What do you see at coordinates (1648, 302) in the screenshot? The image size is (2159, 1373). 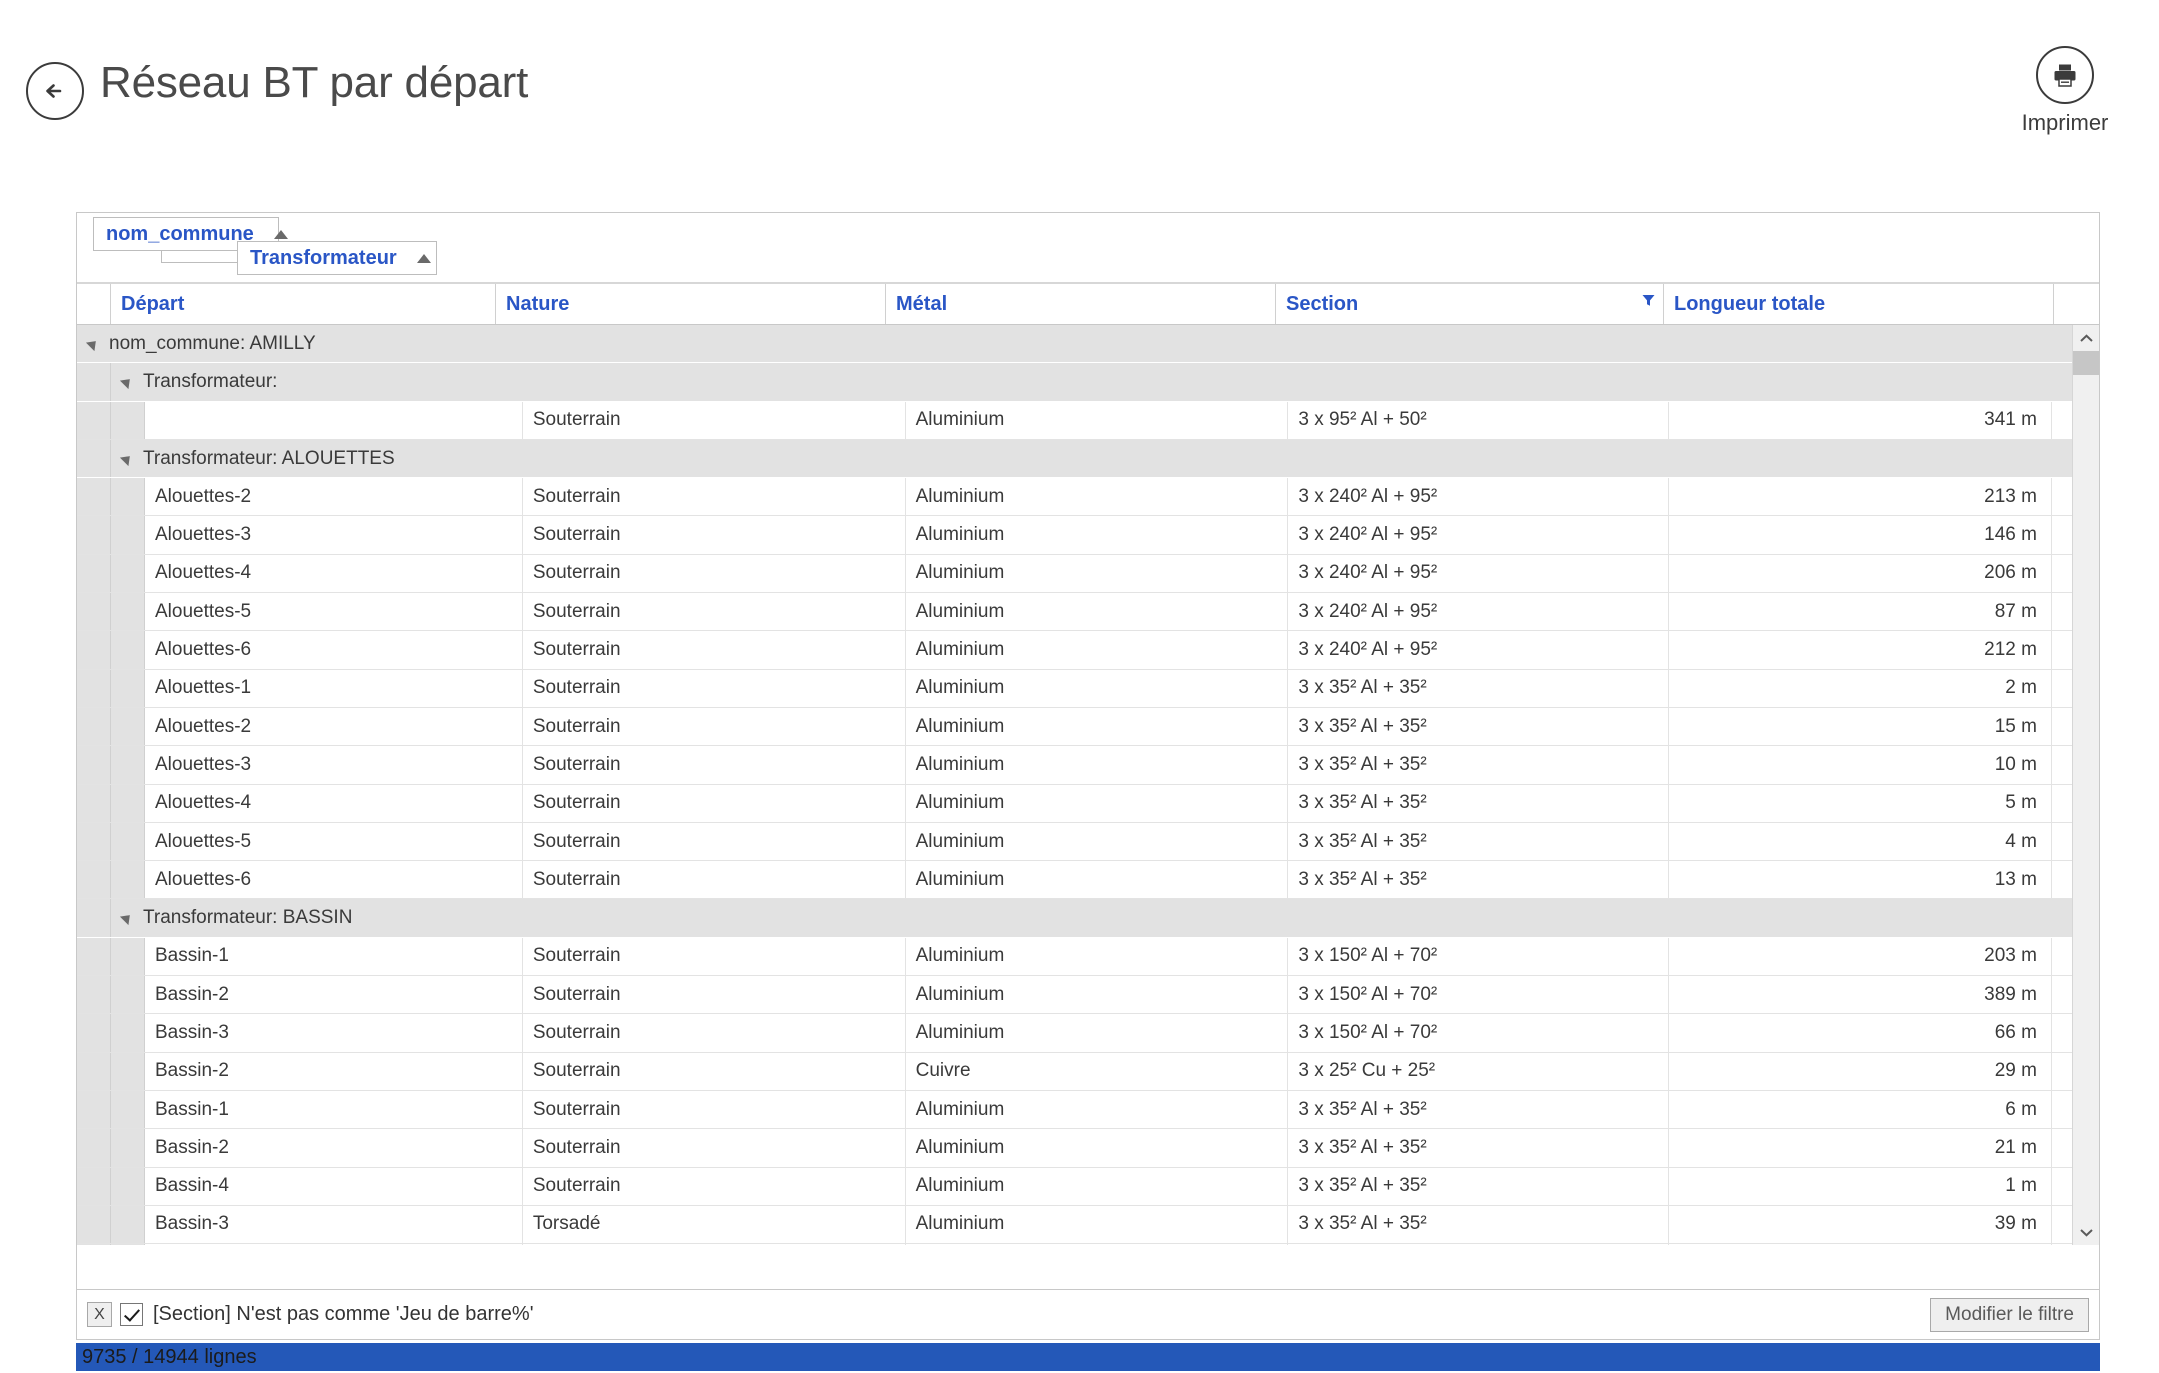 I see `filter-funnel-icon` at bounding box center [1648, 302].